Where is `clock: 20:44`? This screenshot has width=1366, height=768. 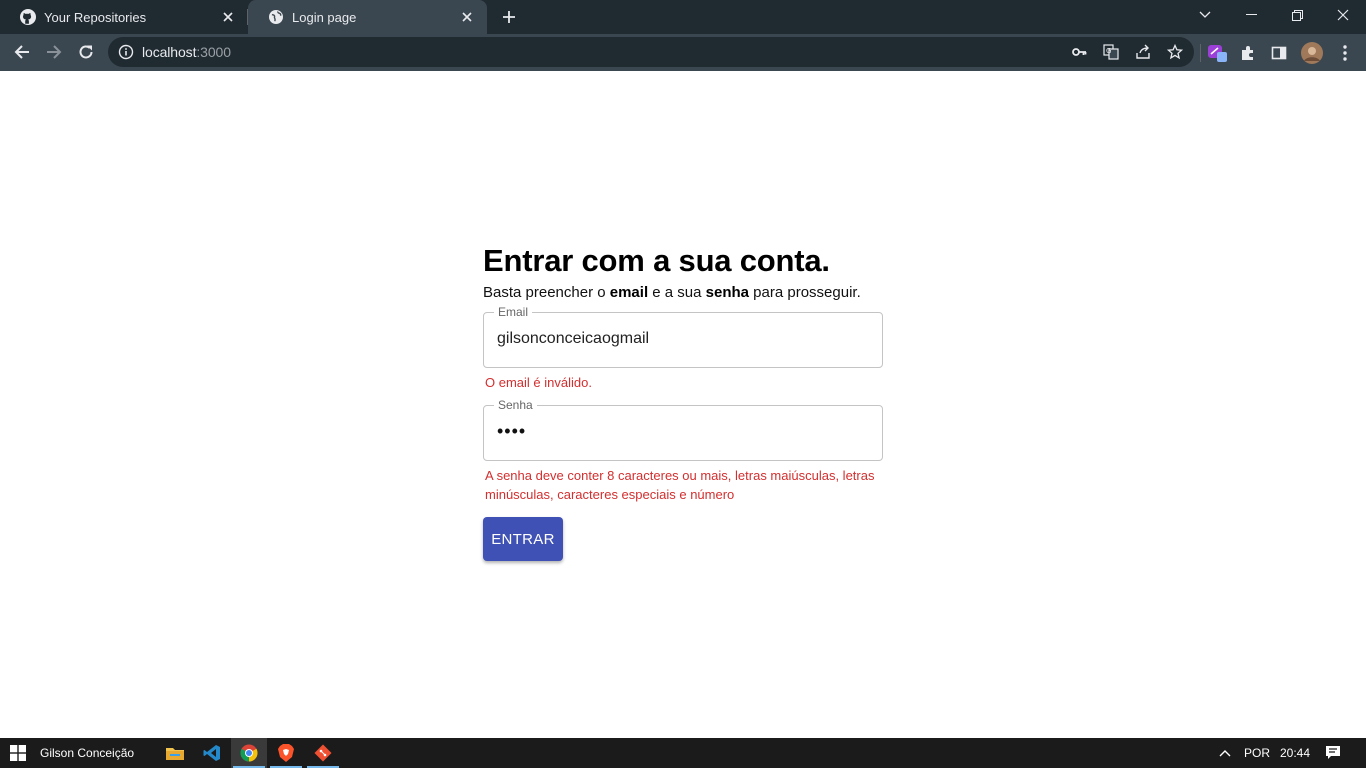 clock: 20:44 is located at coordinates (1295, 753).